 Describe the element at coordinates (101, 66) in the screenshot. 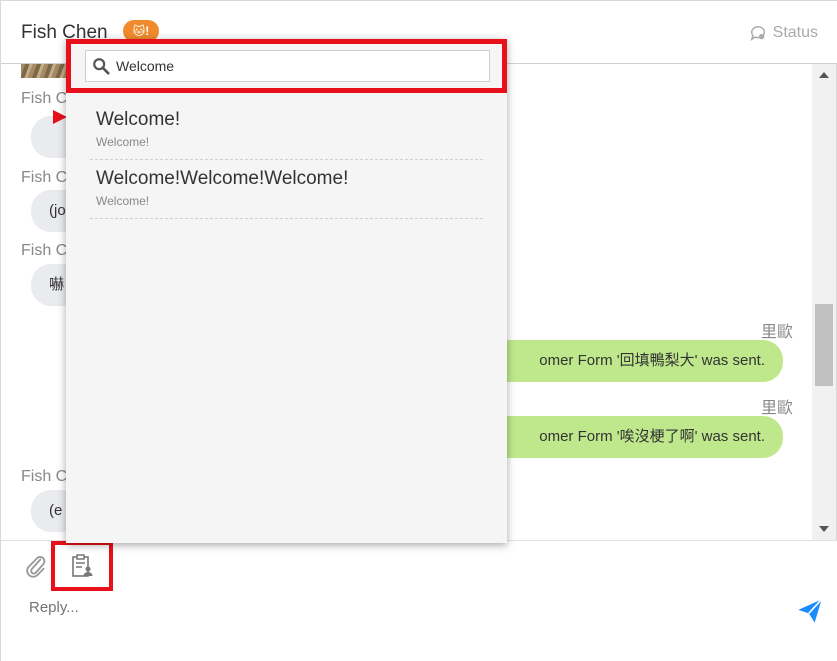

I see `search-icon` at that location.